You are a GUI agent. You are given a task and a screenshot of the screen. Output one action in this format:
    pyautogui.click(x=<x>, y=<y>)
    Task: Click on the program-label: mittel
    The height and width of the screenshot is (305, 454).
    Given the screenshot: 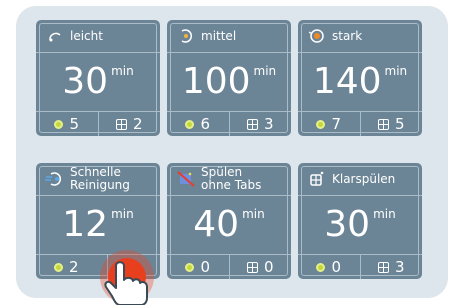 What is the action you would take?
    pyautogui.click(x=219, y=35)
    